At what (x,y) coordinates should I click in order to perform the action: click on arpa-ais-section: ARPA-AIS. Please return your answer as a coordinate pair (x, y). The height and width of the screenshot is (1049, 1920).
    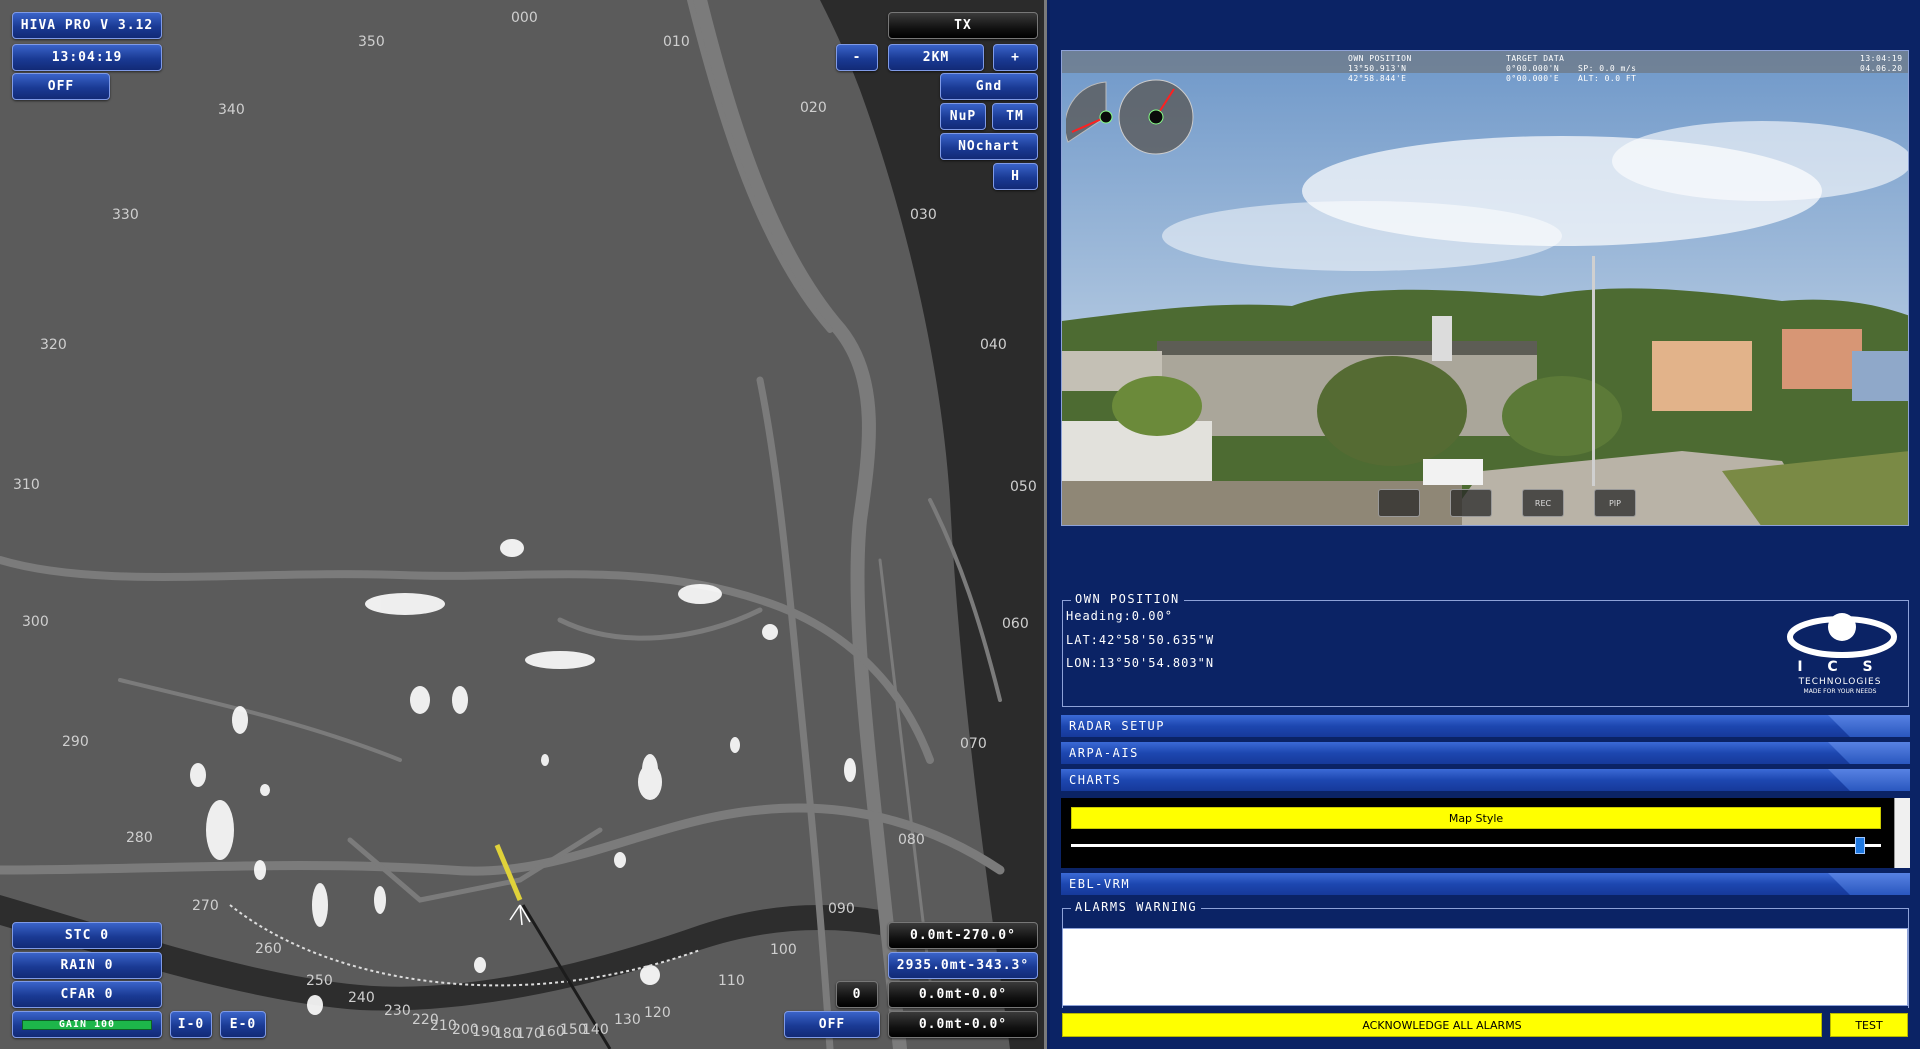
    Looking at the image, I should click on (1485, 753).